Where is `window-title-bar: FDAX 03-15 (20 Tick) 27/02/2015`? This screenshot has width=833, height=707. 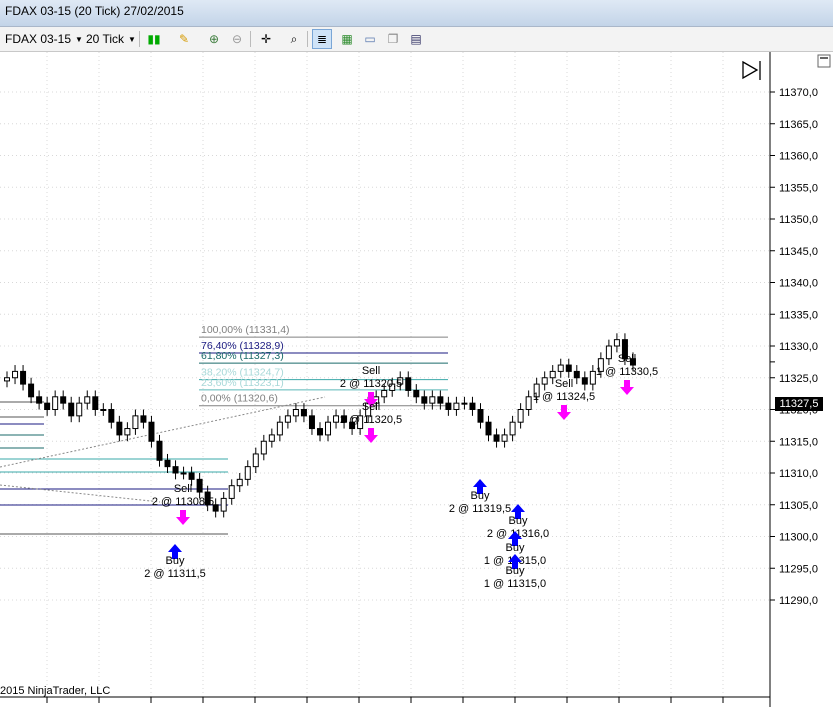 window-title-bar: FDAX 03-15 (20 Tick) 27/02/2015 is located at coordinates (416, 13).